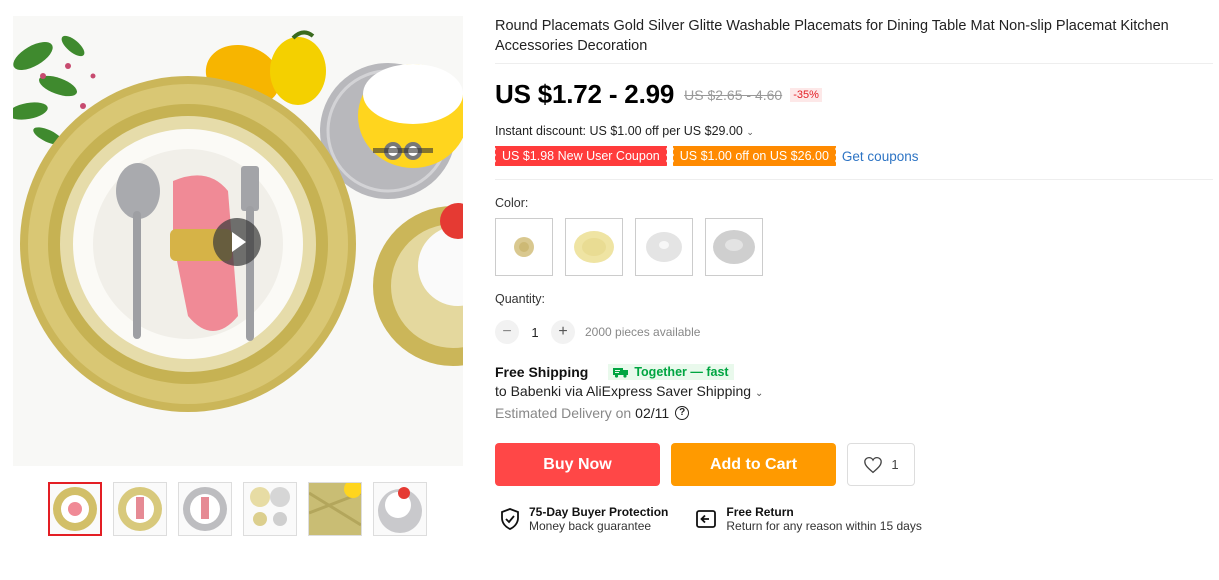 This screenshot has width=1219, height=580. Describe the element at coordinates (652, 413) in the screenshot. I see `eta-date: 02/11` at that location.